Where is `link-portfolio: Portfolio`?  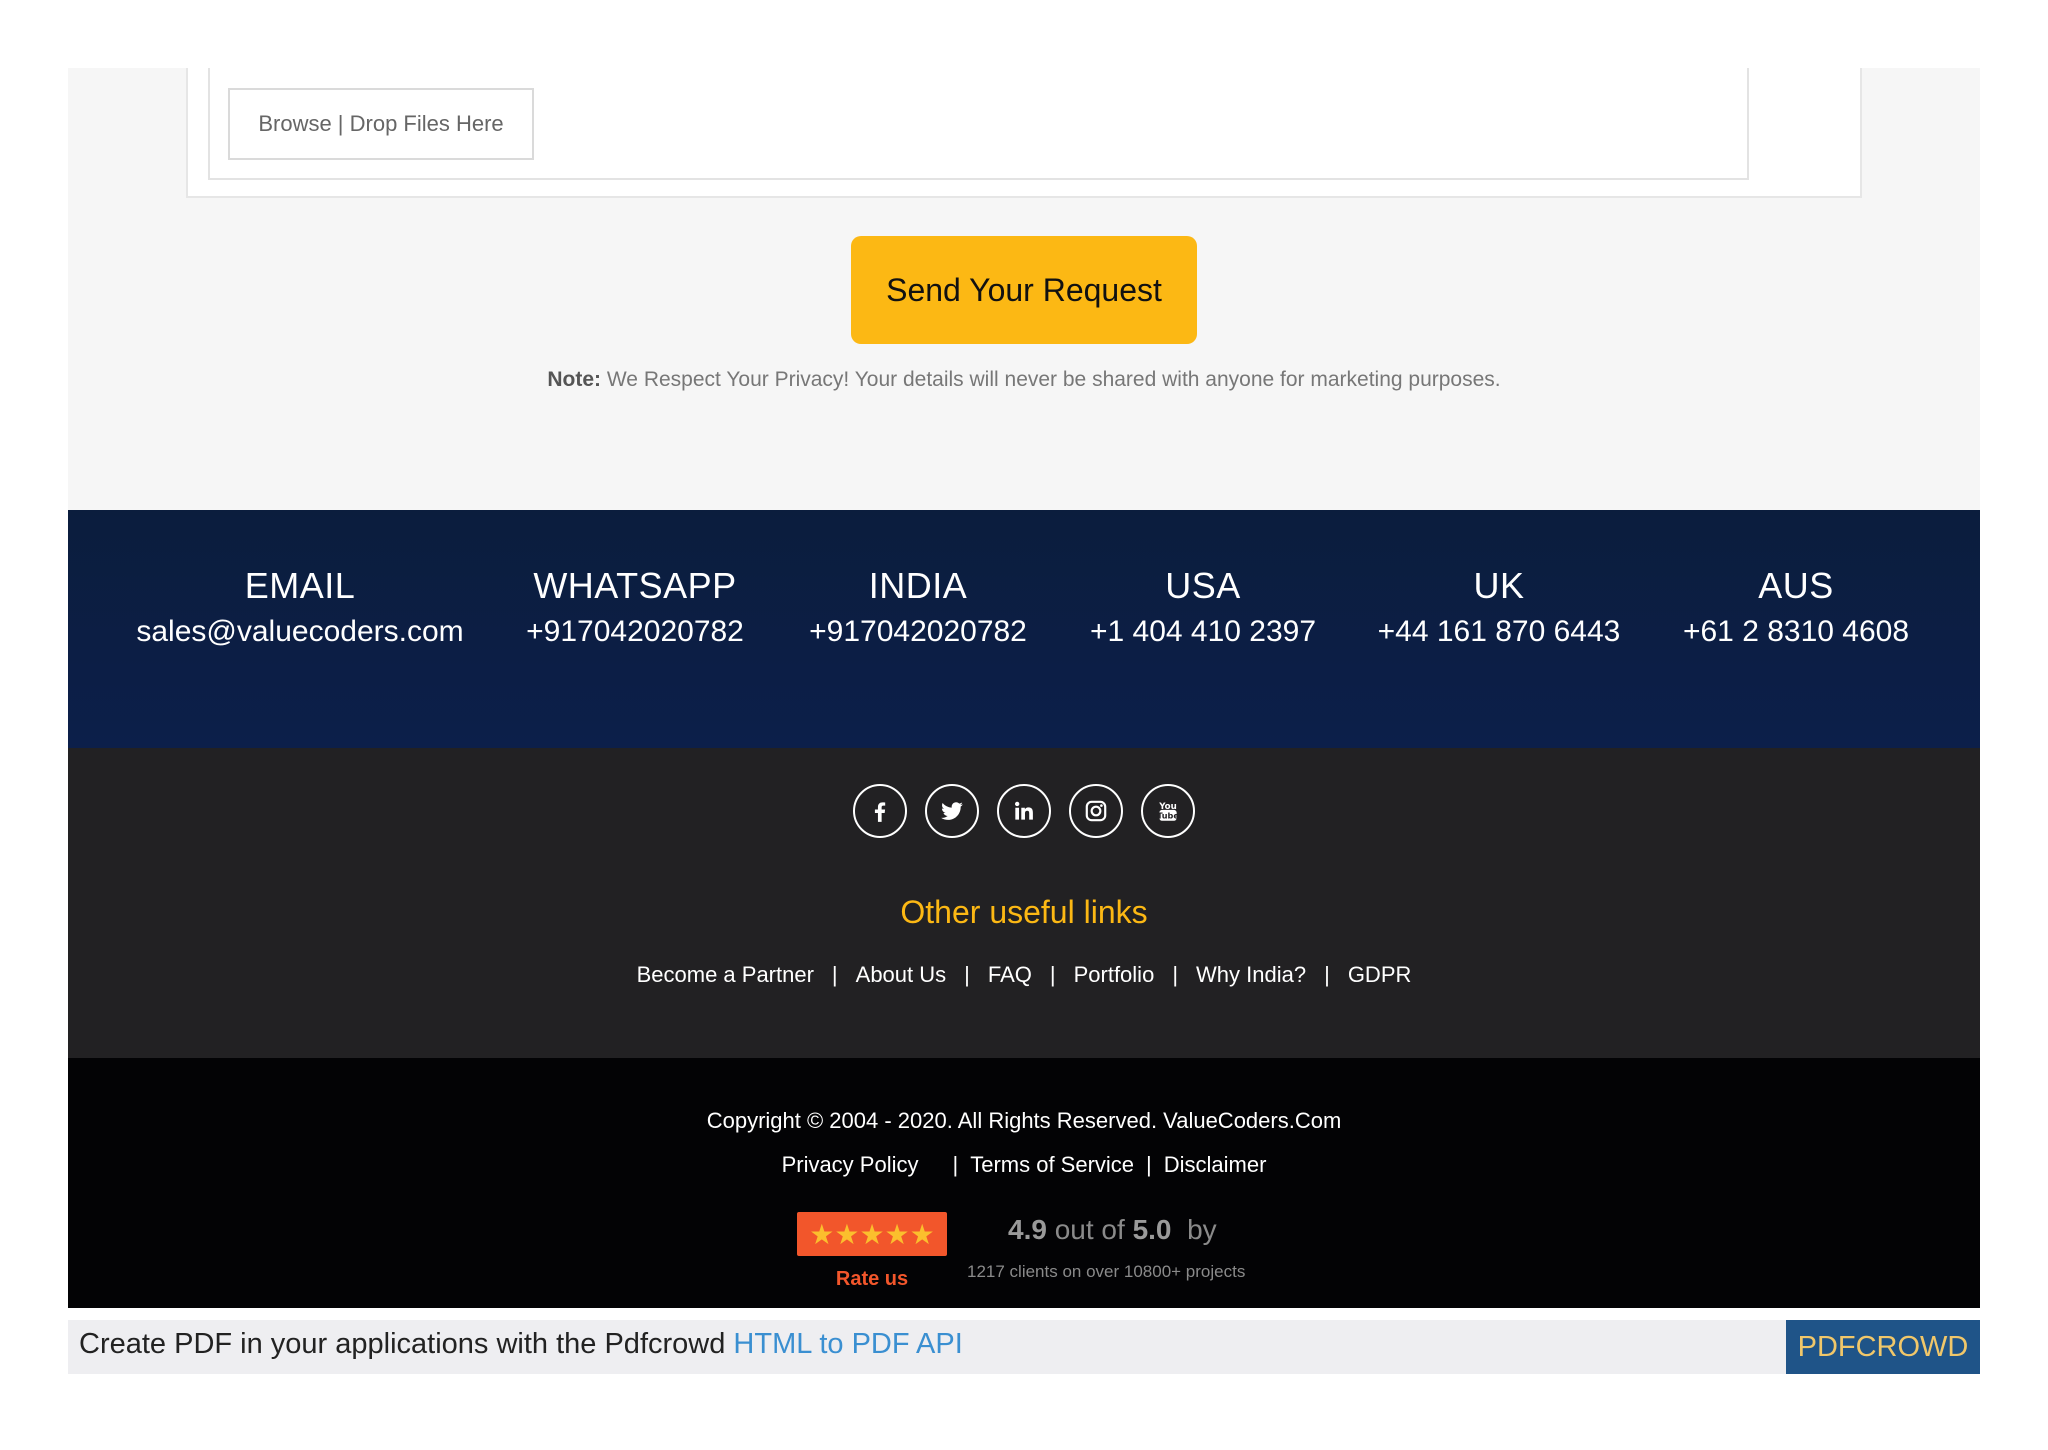 link-portfolio: Portfolio is located at coordinates (1114, 974).